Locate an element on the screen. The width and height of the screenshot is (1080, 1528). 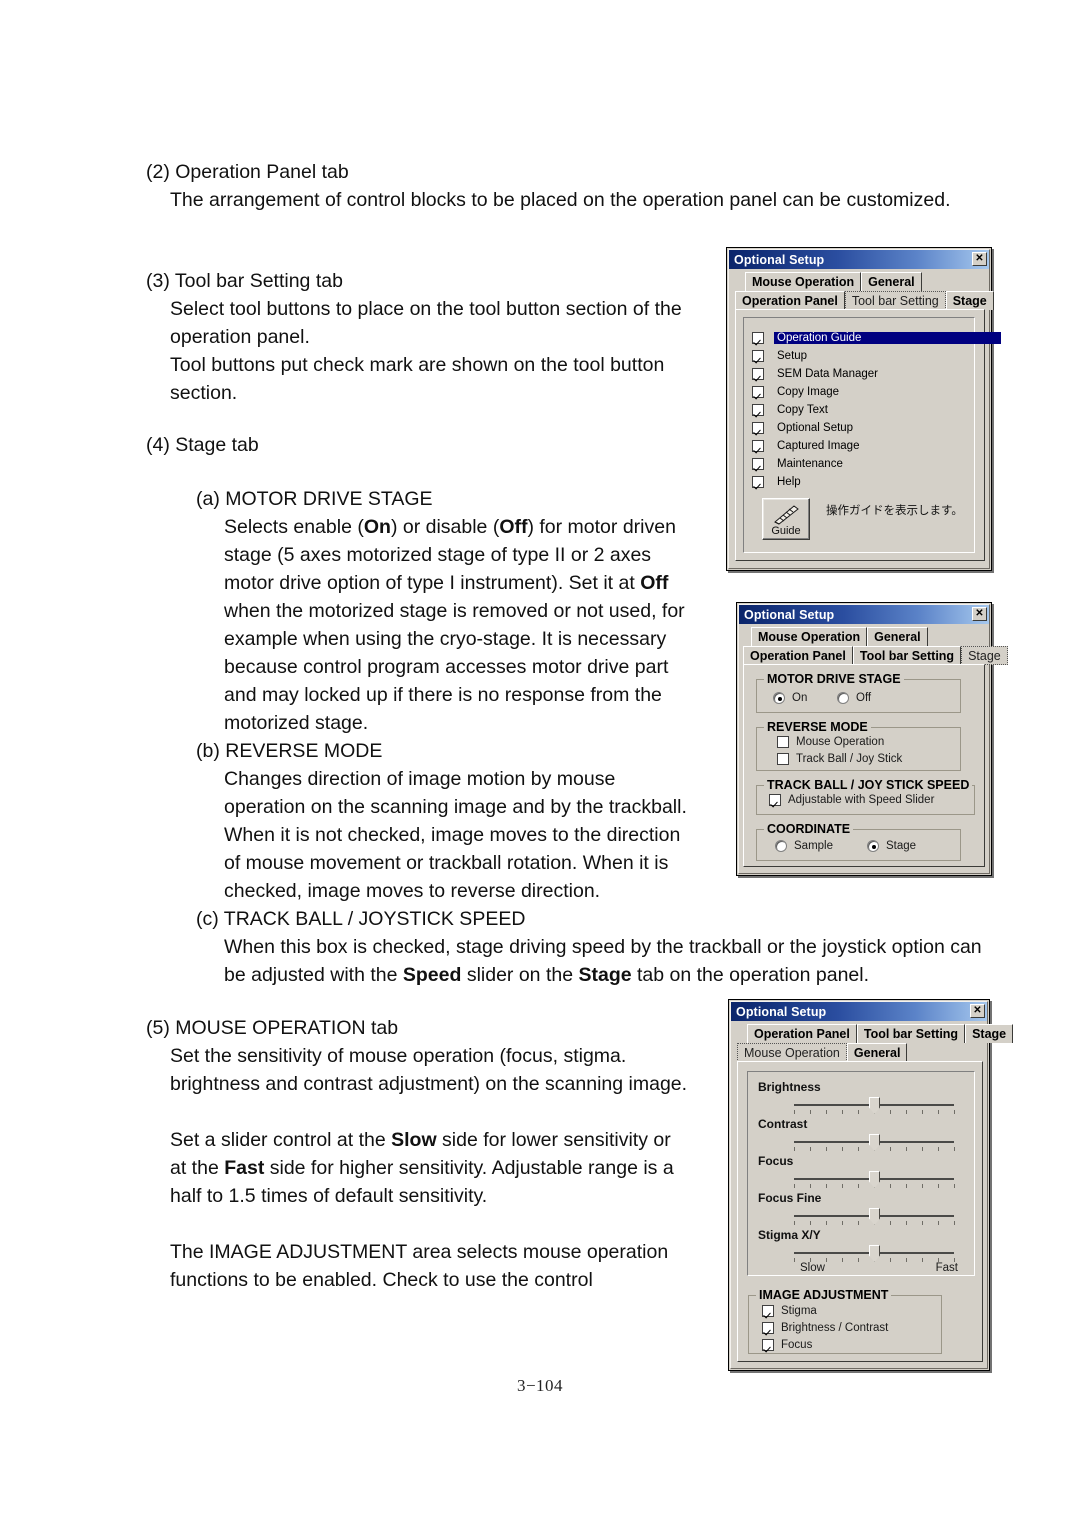
checkbox-focus: Focus is located at coordinates (787, 1345).